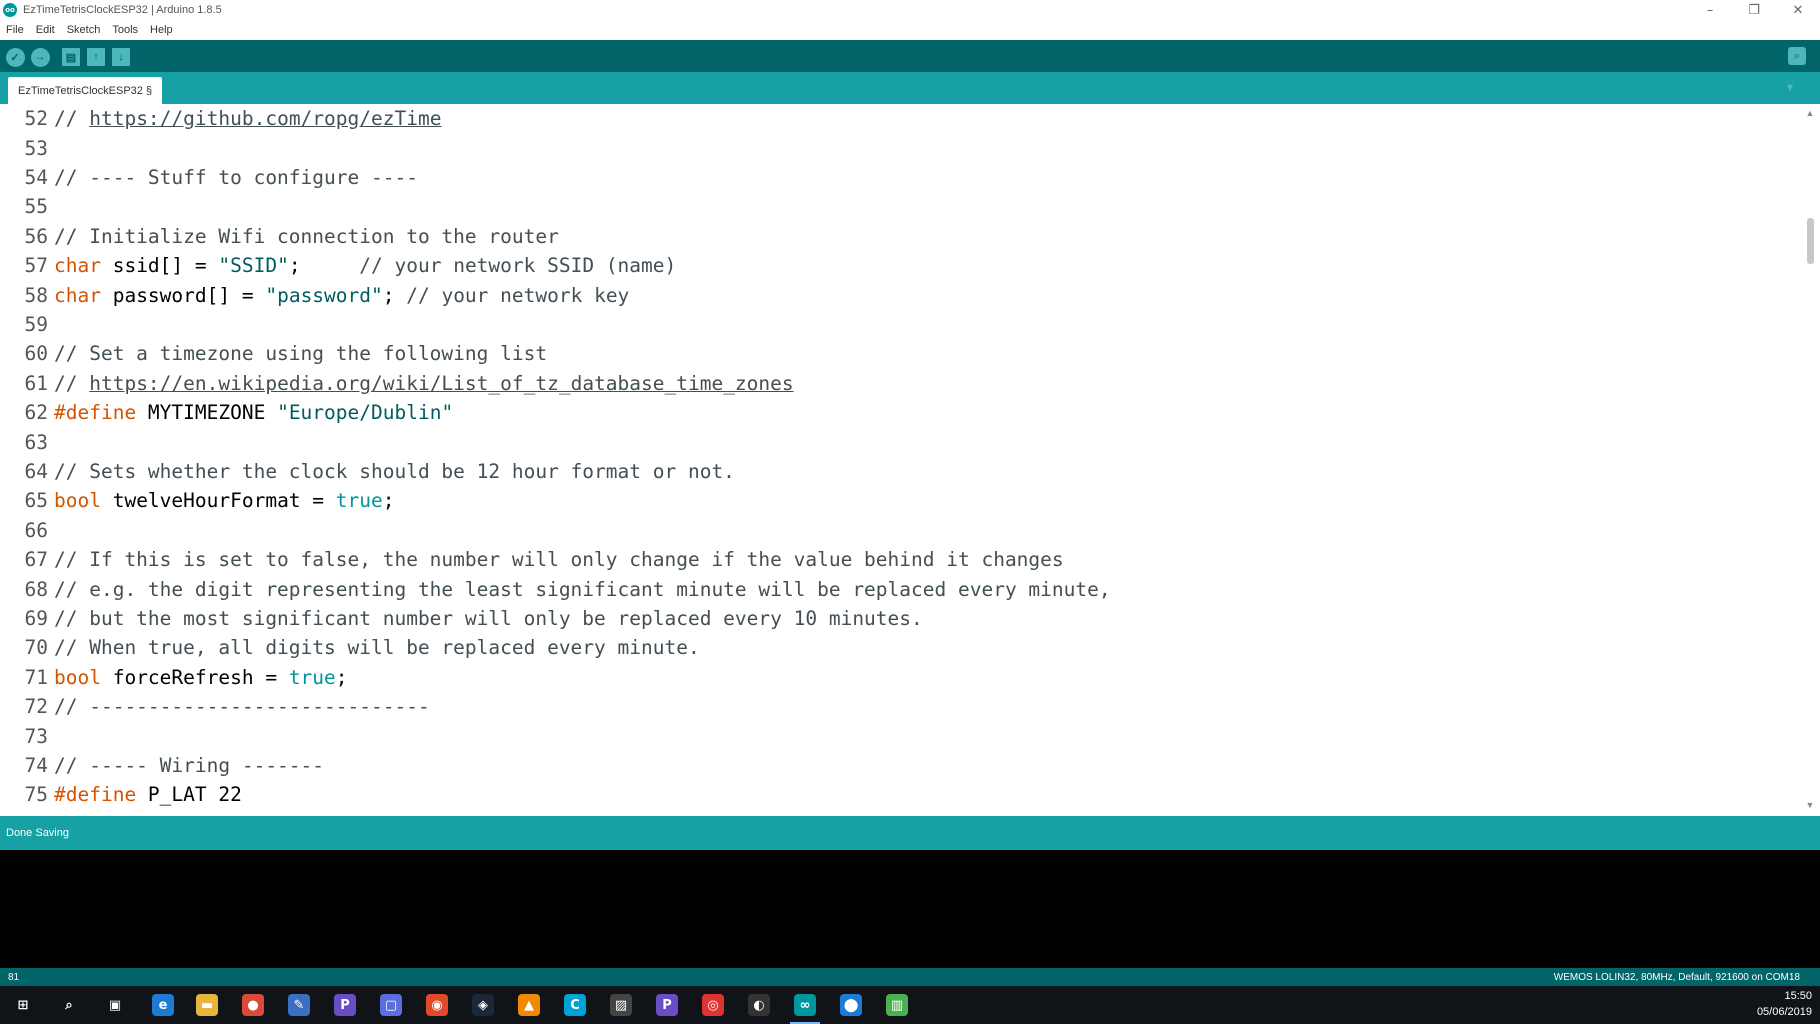 This screenshot has height=1024, width=1820. Describe the element at coordinates (897, 1005) in the screenshot. I see `taskbar-button: ▥` at that location.